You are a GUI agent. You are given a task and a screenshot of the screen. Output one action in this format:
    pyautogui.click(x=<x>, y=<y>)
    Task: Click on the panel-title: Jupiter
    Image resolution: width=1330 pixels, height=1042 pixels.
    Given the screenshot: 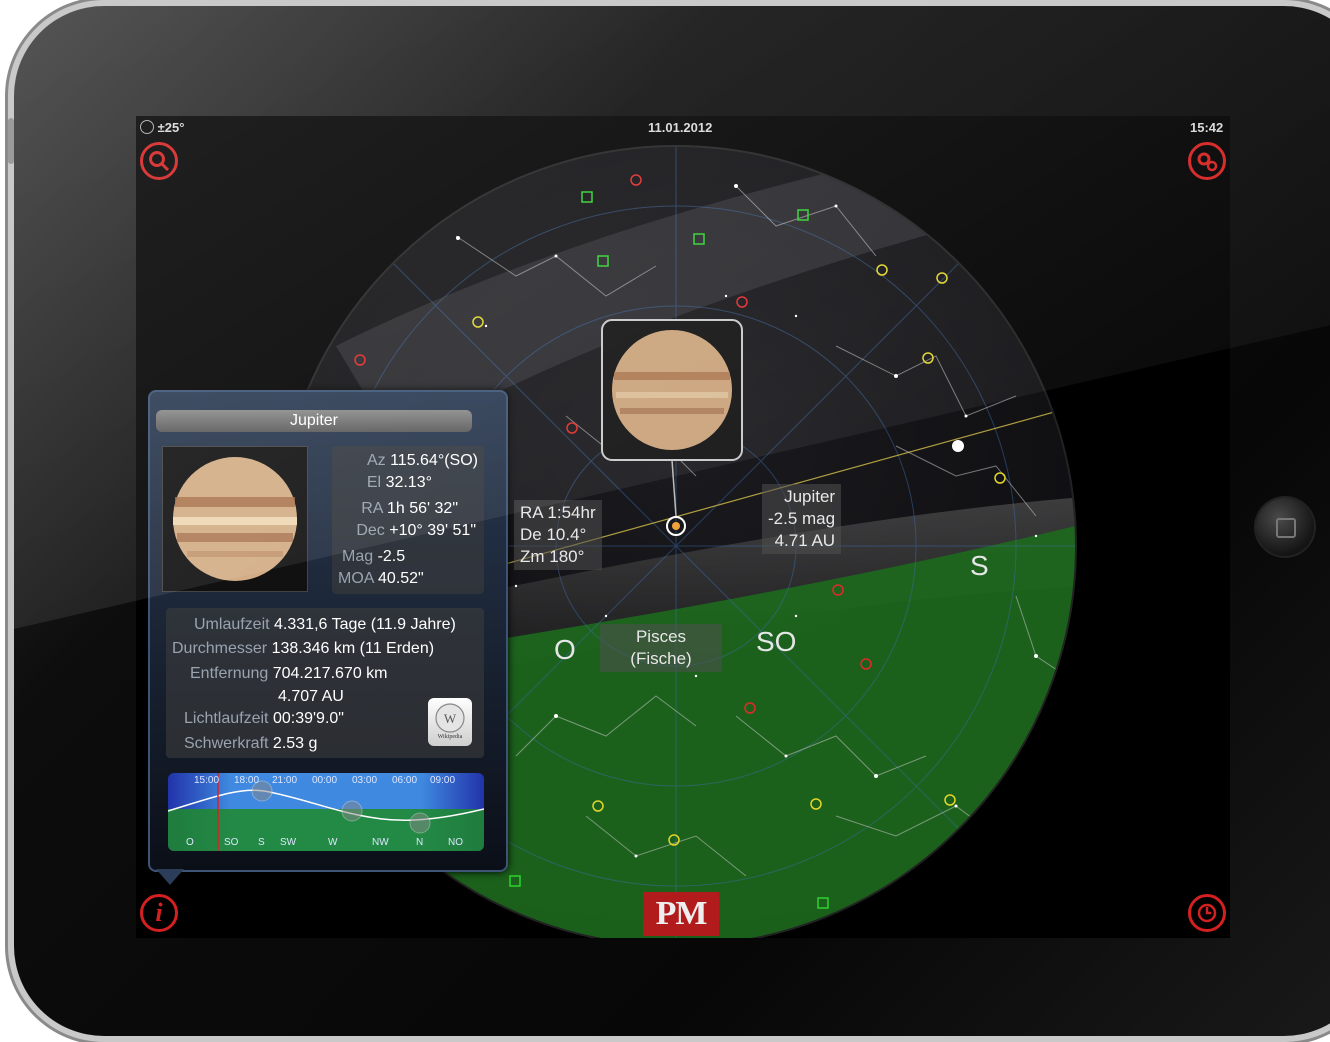 What is the action you would take?
    pyautogui.click(x=314, y=421)
    